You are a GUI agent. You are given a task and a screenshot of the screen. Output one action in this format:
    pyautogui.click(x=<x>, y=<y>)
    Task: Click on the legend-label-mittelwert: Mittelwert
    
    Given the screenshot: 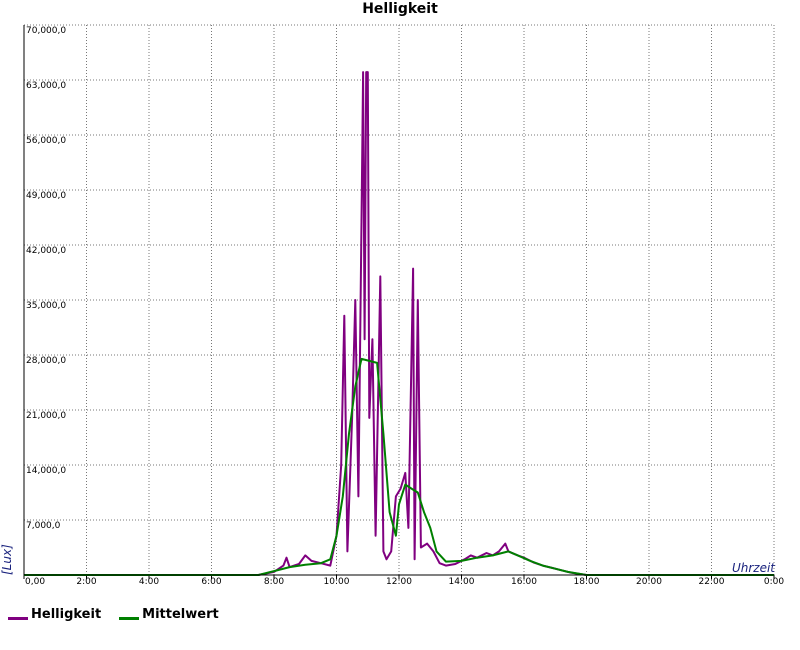 What is the action you would take?
    pyautogui.click(x=180, y=614)
    